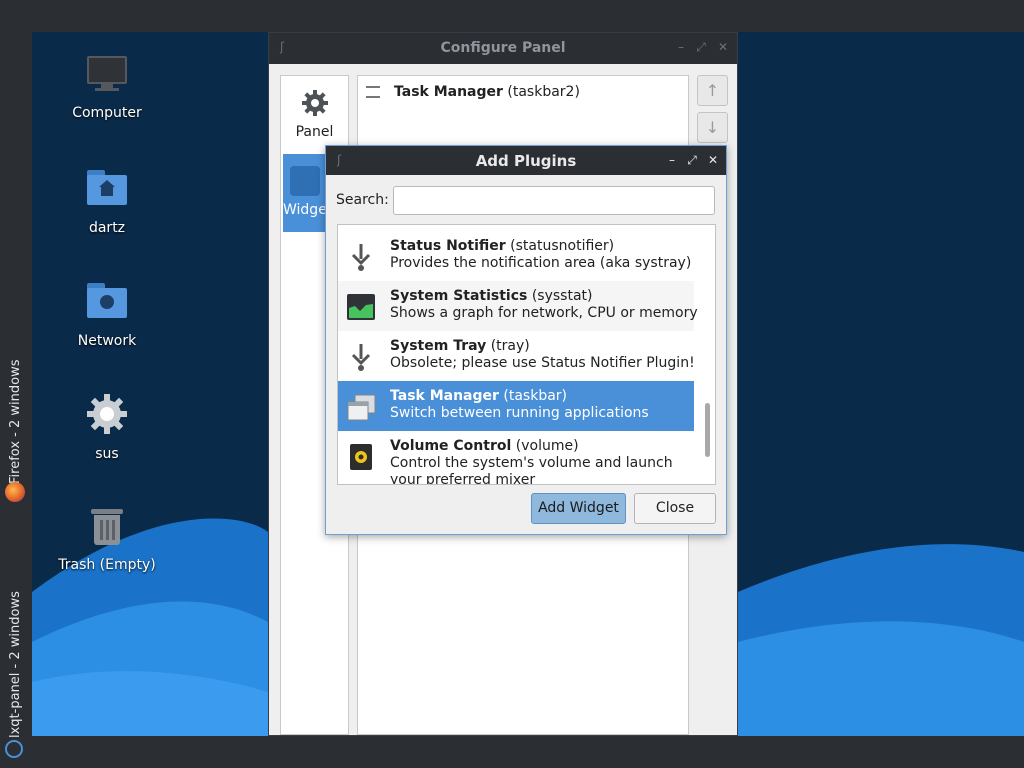  I want to click on plugin-id: (tray), so click(510, 346).